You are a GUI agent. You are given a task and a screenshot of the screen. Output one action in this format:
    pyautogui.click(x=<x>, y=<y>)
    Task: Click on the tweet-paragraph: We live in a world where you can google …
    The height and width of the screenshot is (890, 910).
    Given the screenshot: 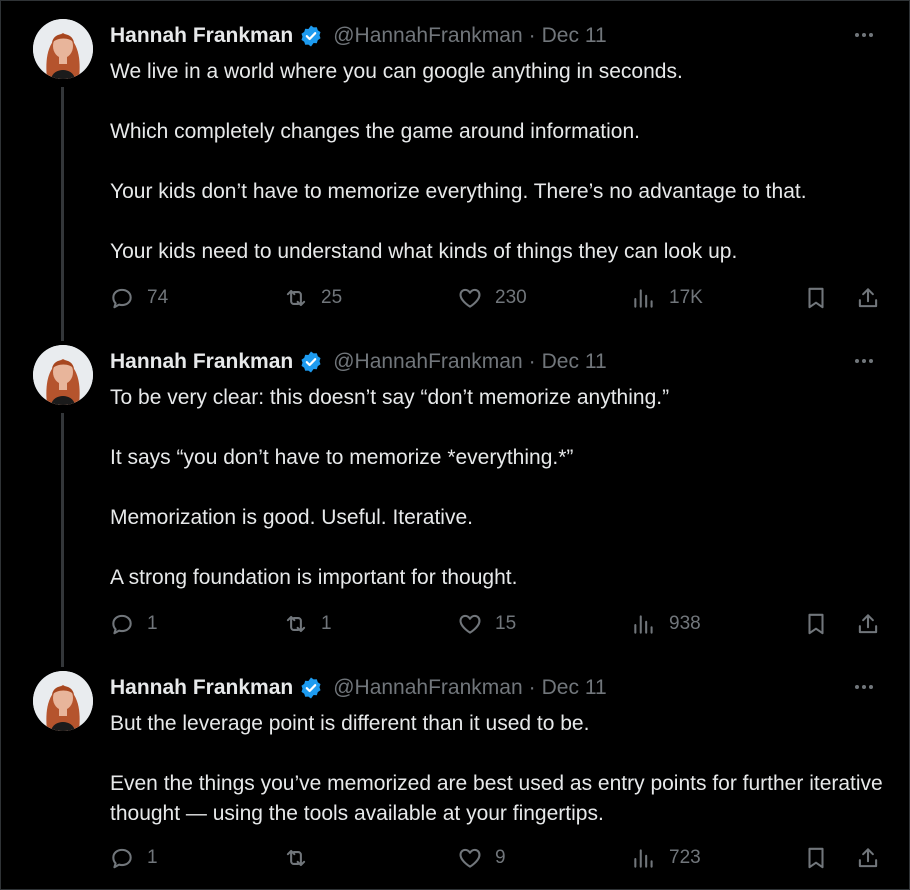 What is the action you would take?
    pyautogui.click(x=396, y=71)
    